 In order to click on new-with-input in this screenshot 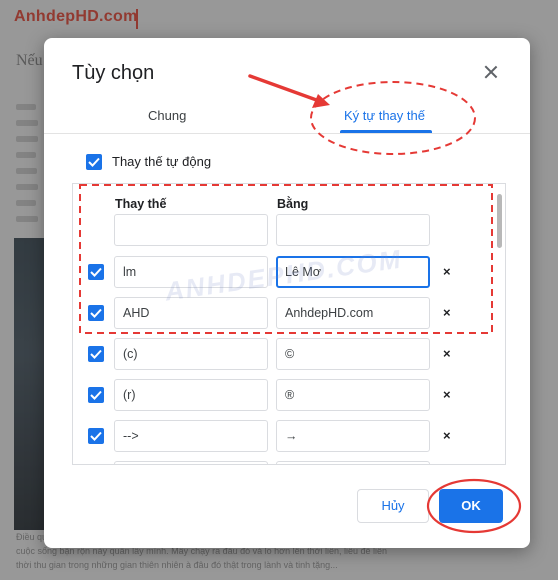, I will do `click(353, 230)`.